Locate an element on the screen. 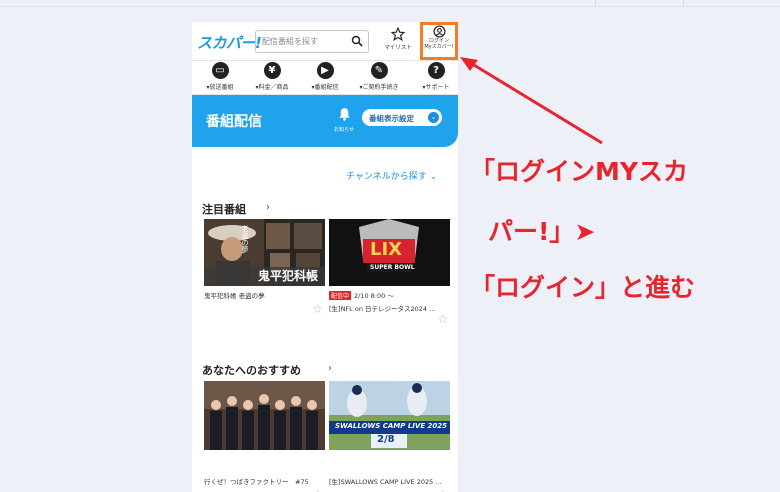 This screenshot has width=780, height=492. annotation-line-1: 「ログインMYスカ is located at coordinates (579, 171).